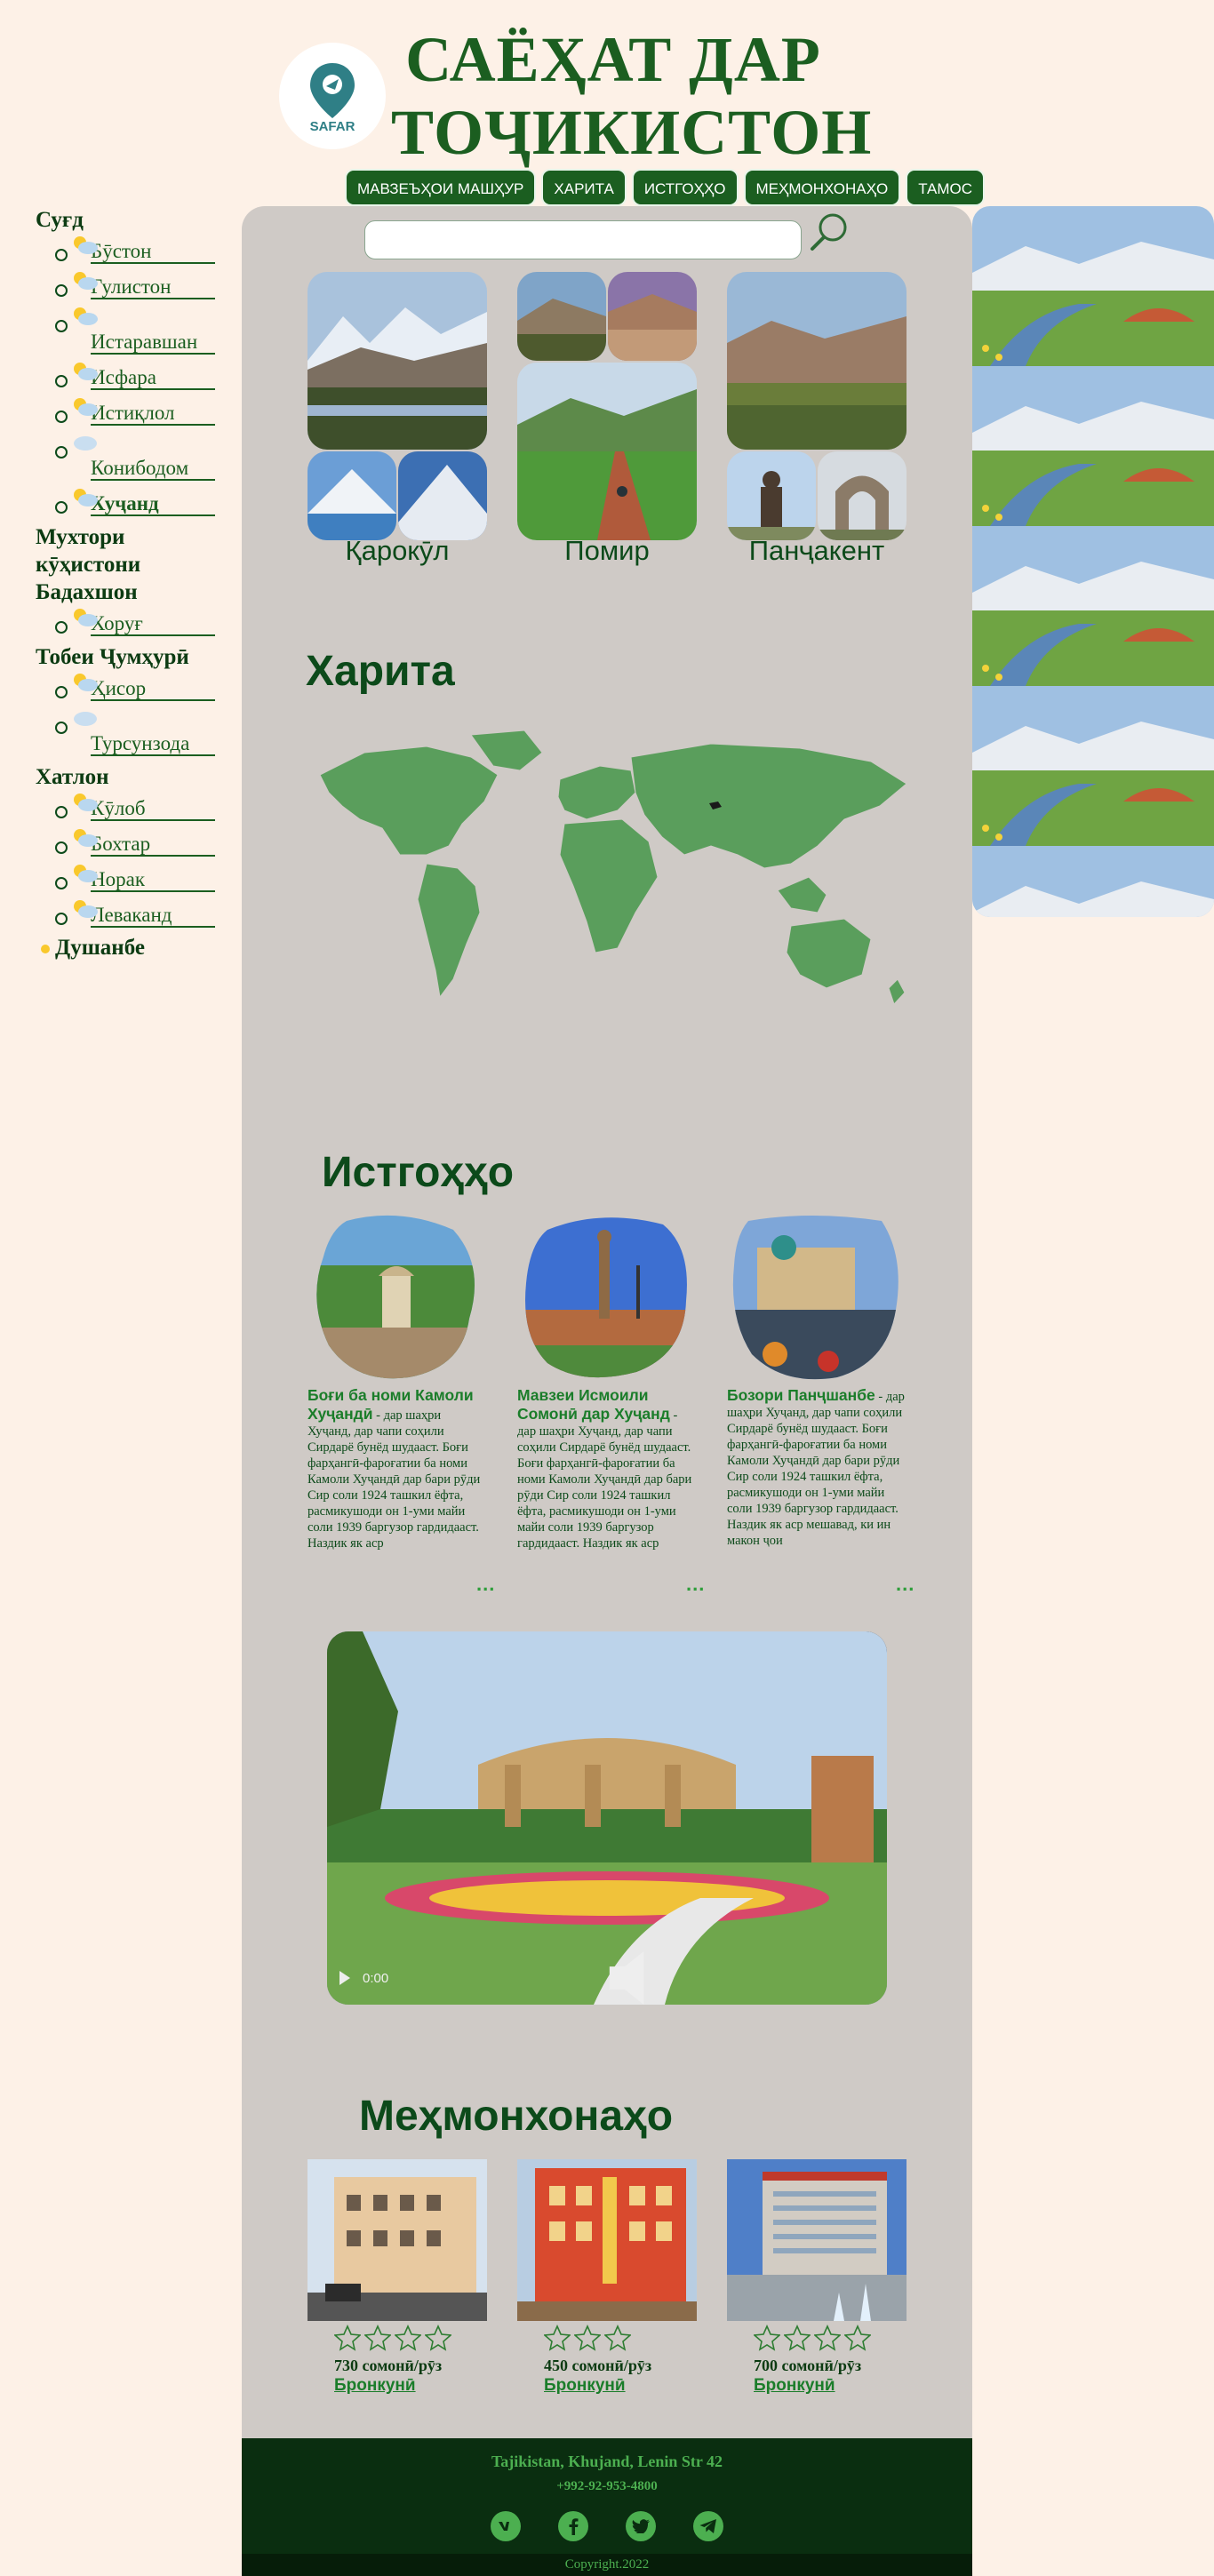  Describe the element at coordinates (135, 623) in the screenshot. I see `city-item: Хоруғ` at that location.